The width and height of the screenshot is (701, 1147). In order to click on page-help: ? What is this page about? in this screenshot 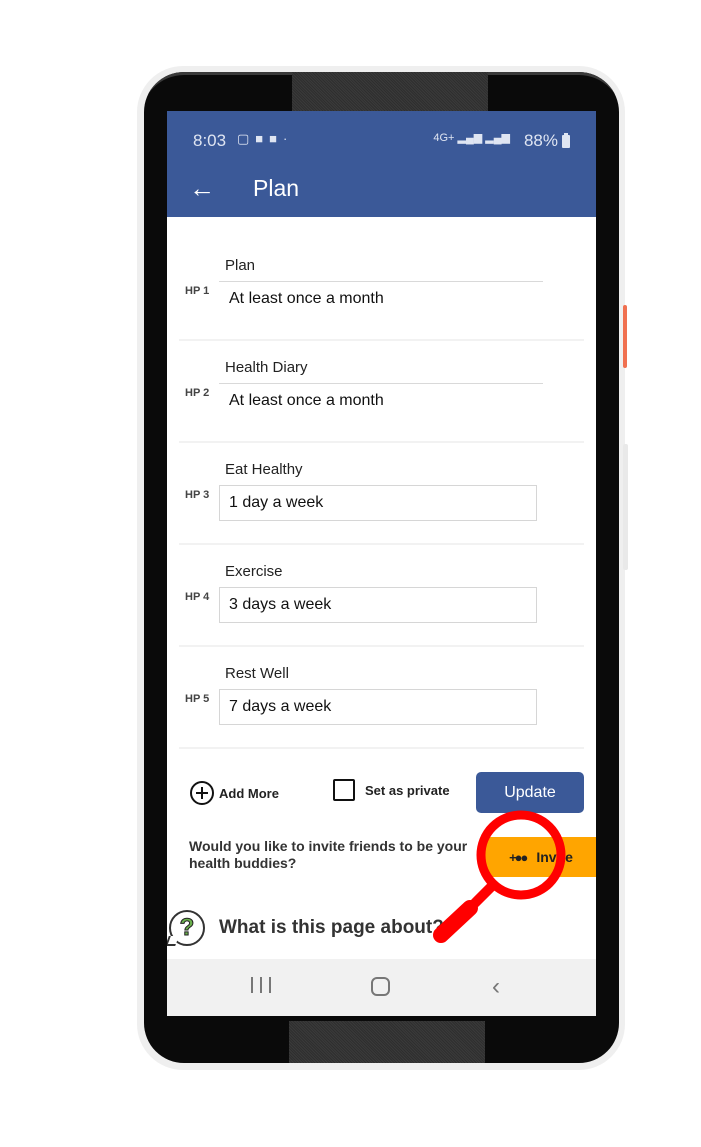, I will do `click(381, 928)`.